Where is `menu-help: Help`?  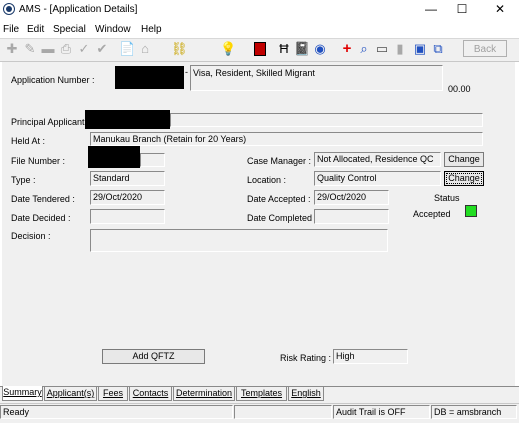
menu-help: Help is located at coordinates (151, 29).